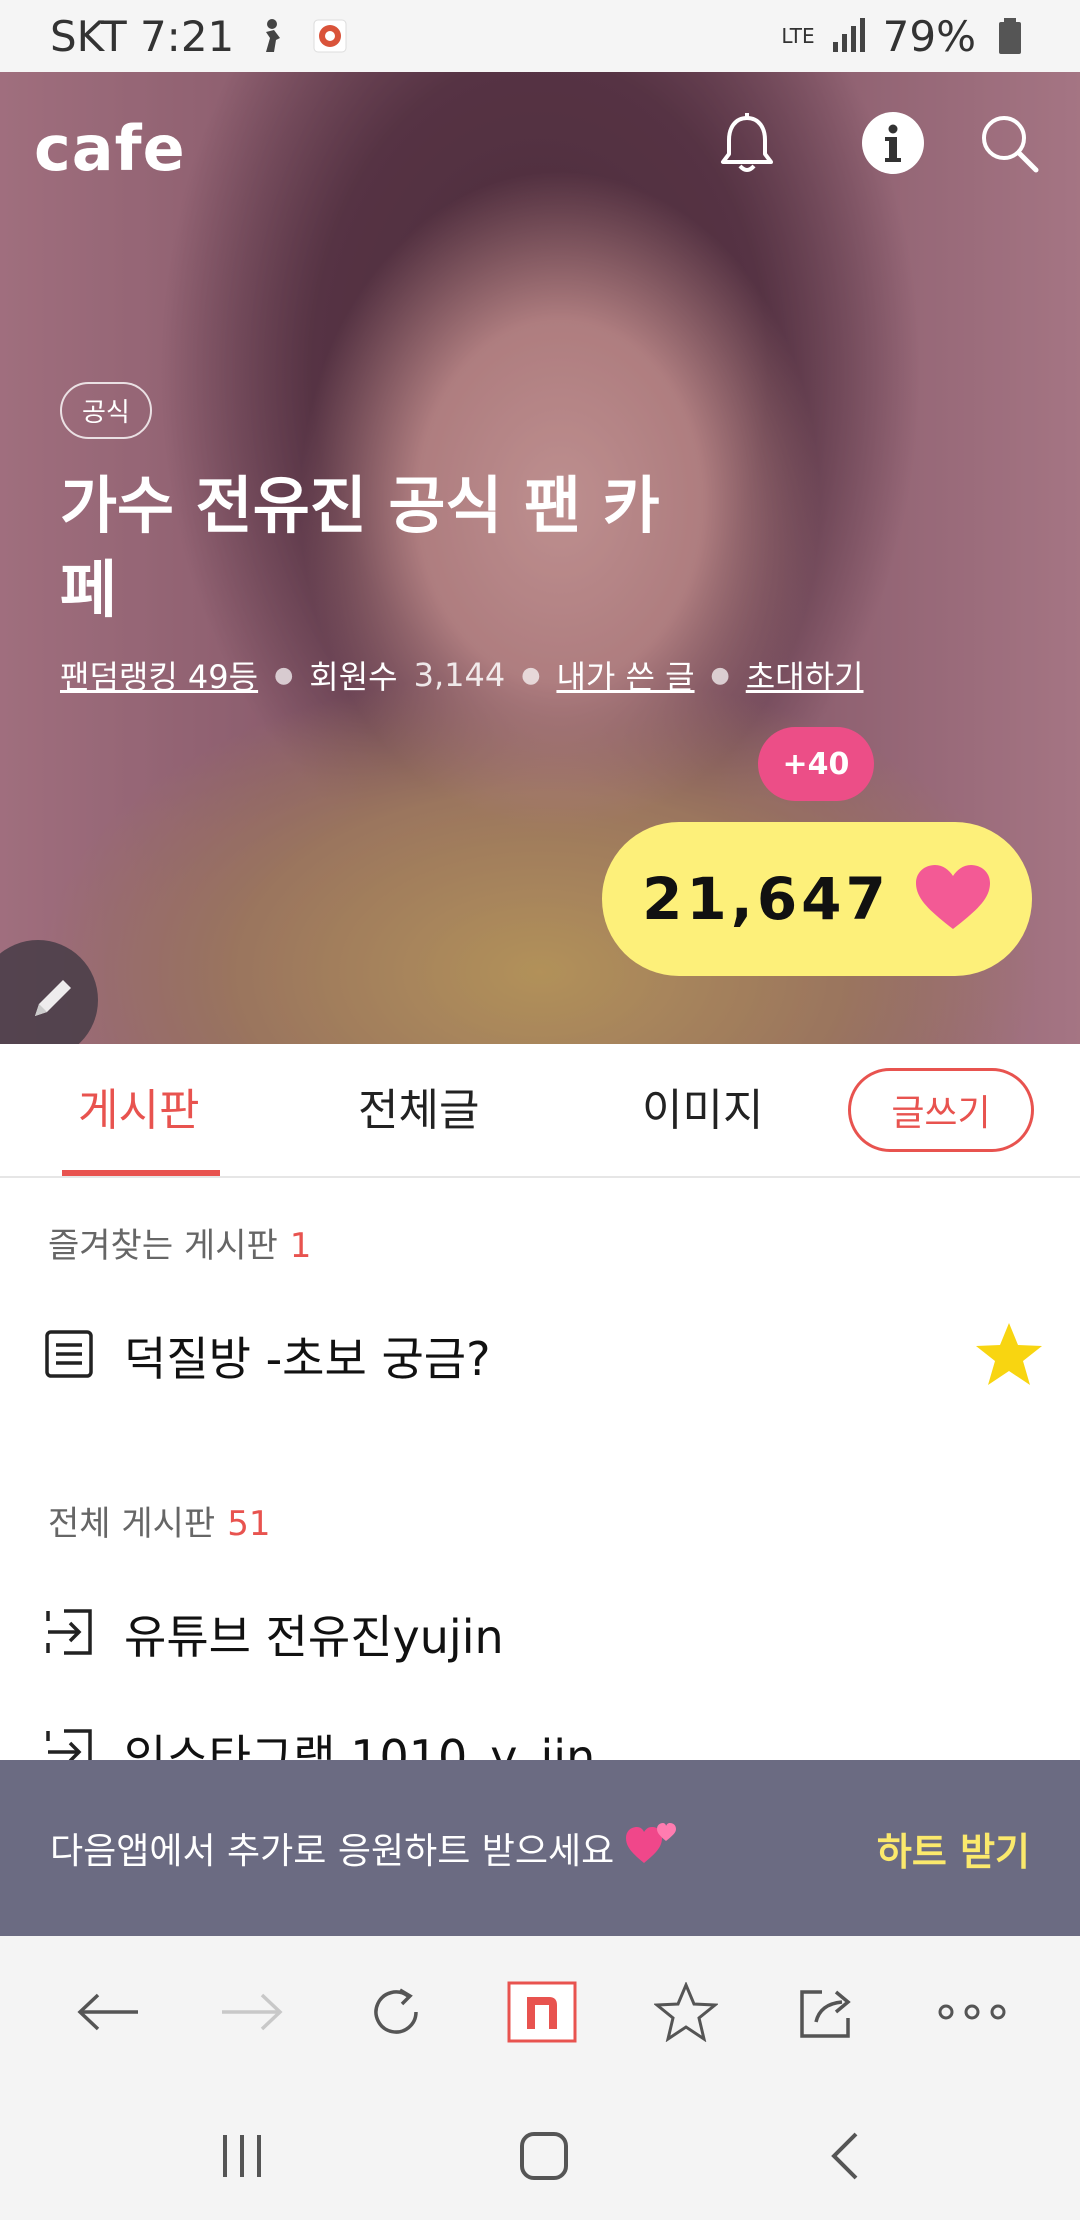 Image resolution: width=1080 pixels, height=2220 pixels. I want to click on two-hearts-icon, so click(652, 1848).